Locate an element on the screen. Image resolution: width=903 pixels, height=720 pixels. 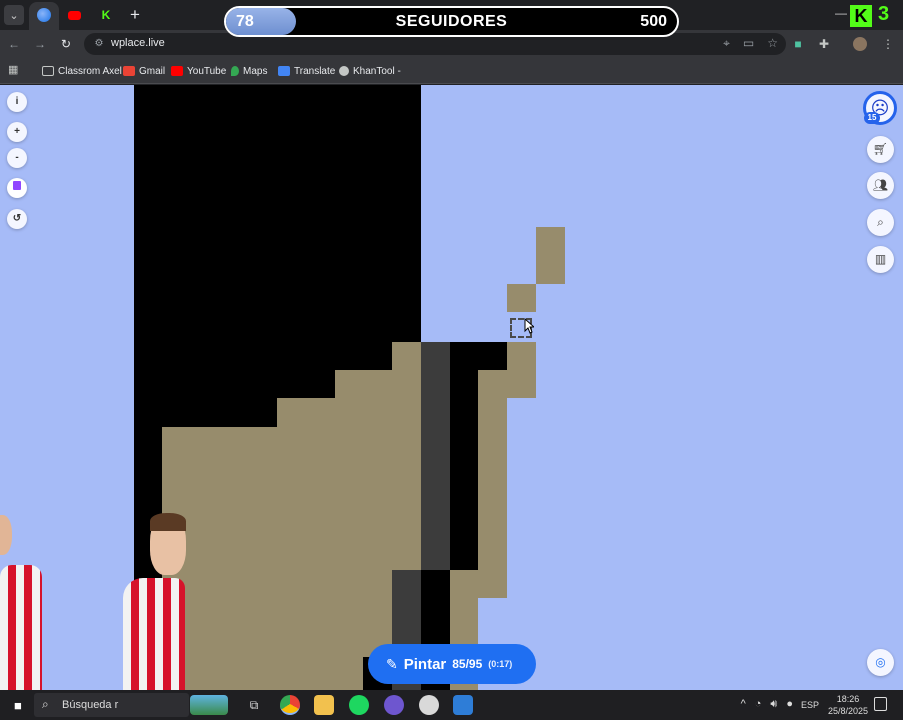
windows-start-icon: ■ is located at coordinates (18, 705).